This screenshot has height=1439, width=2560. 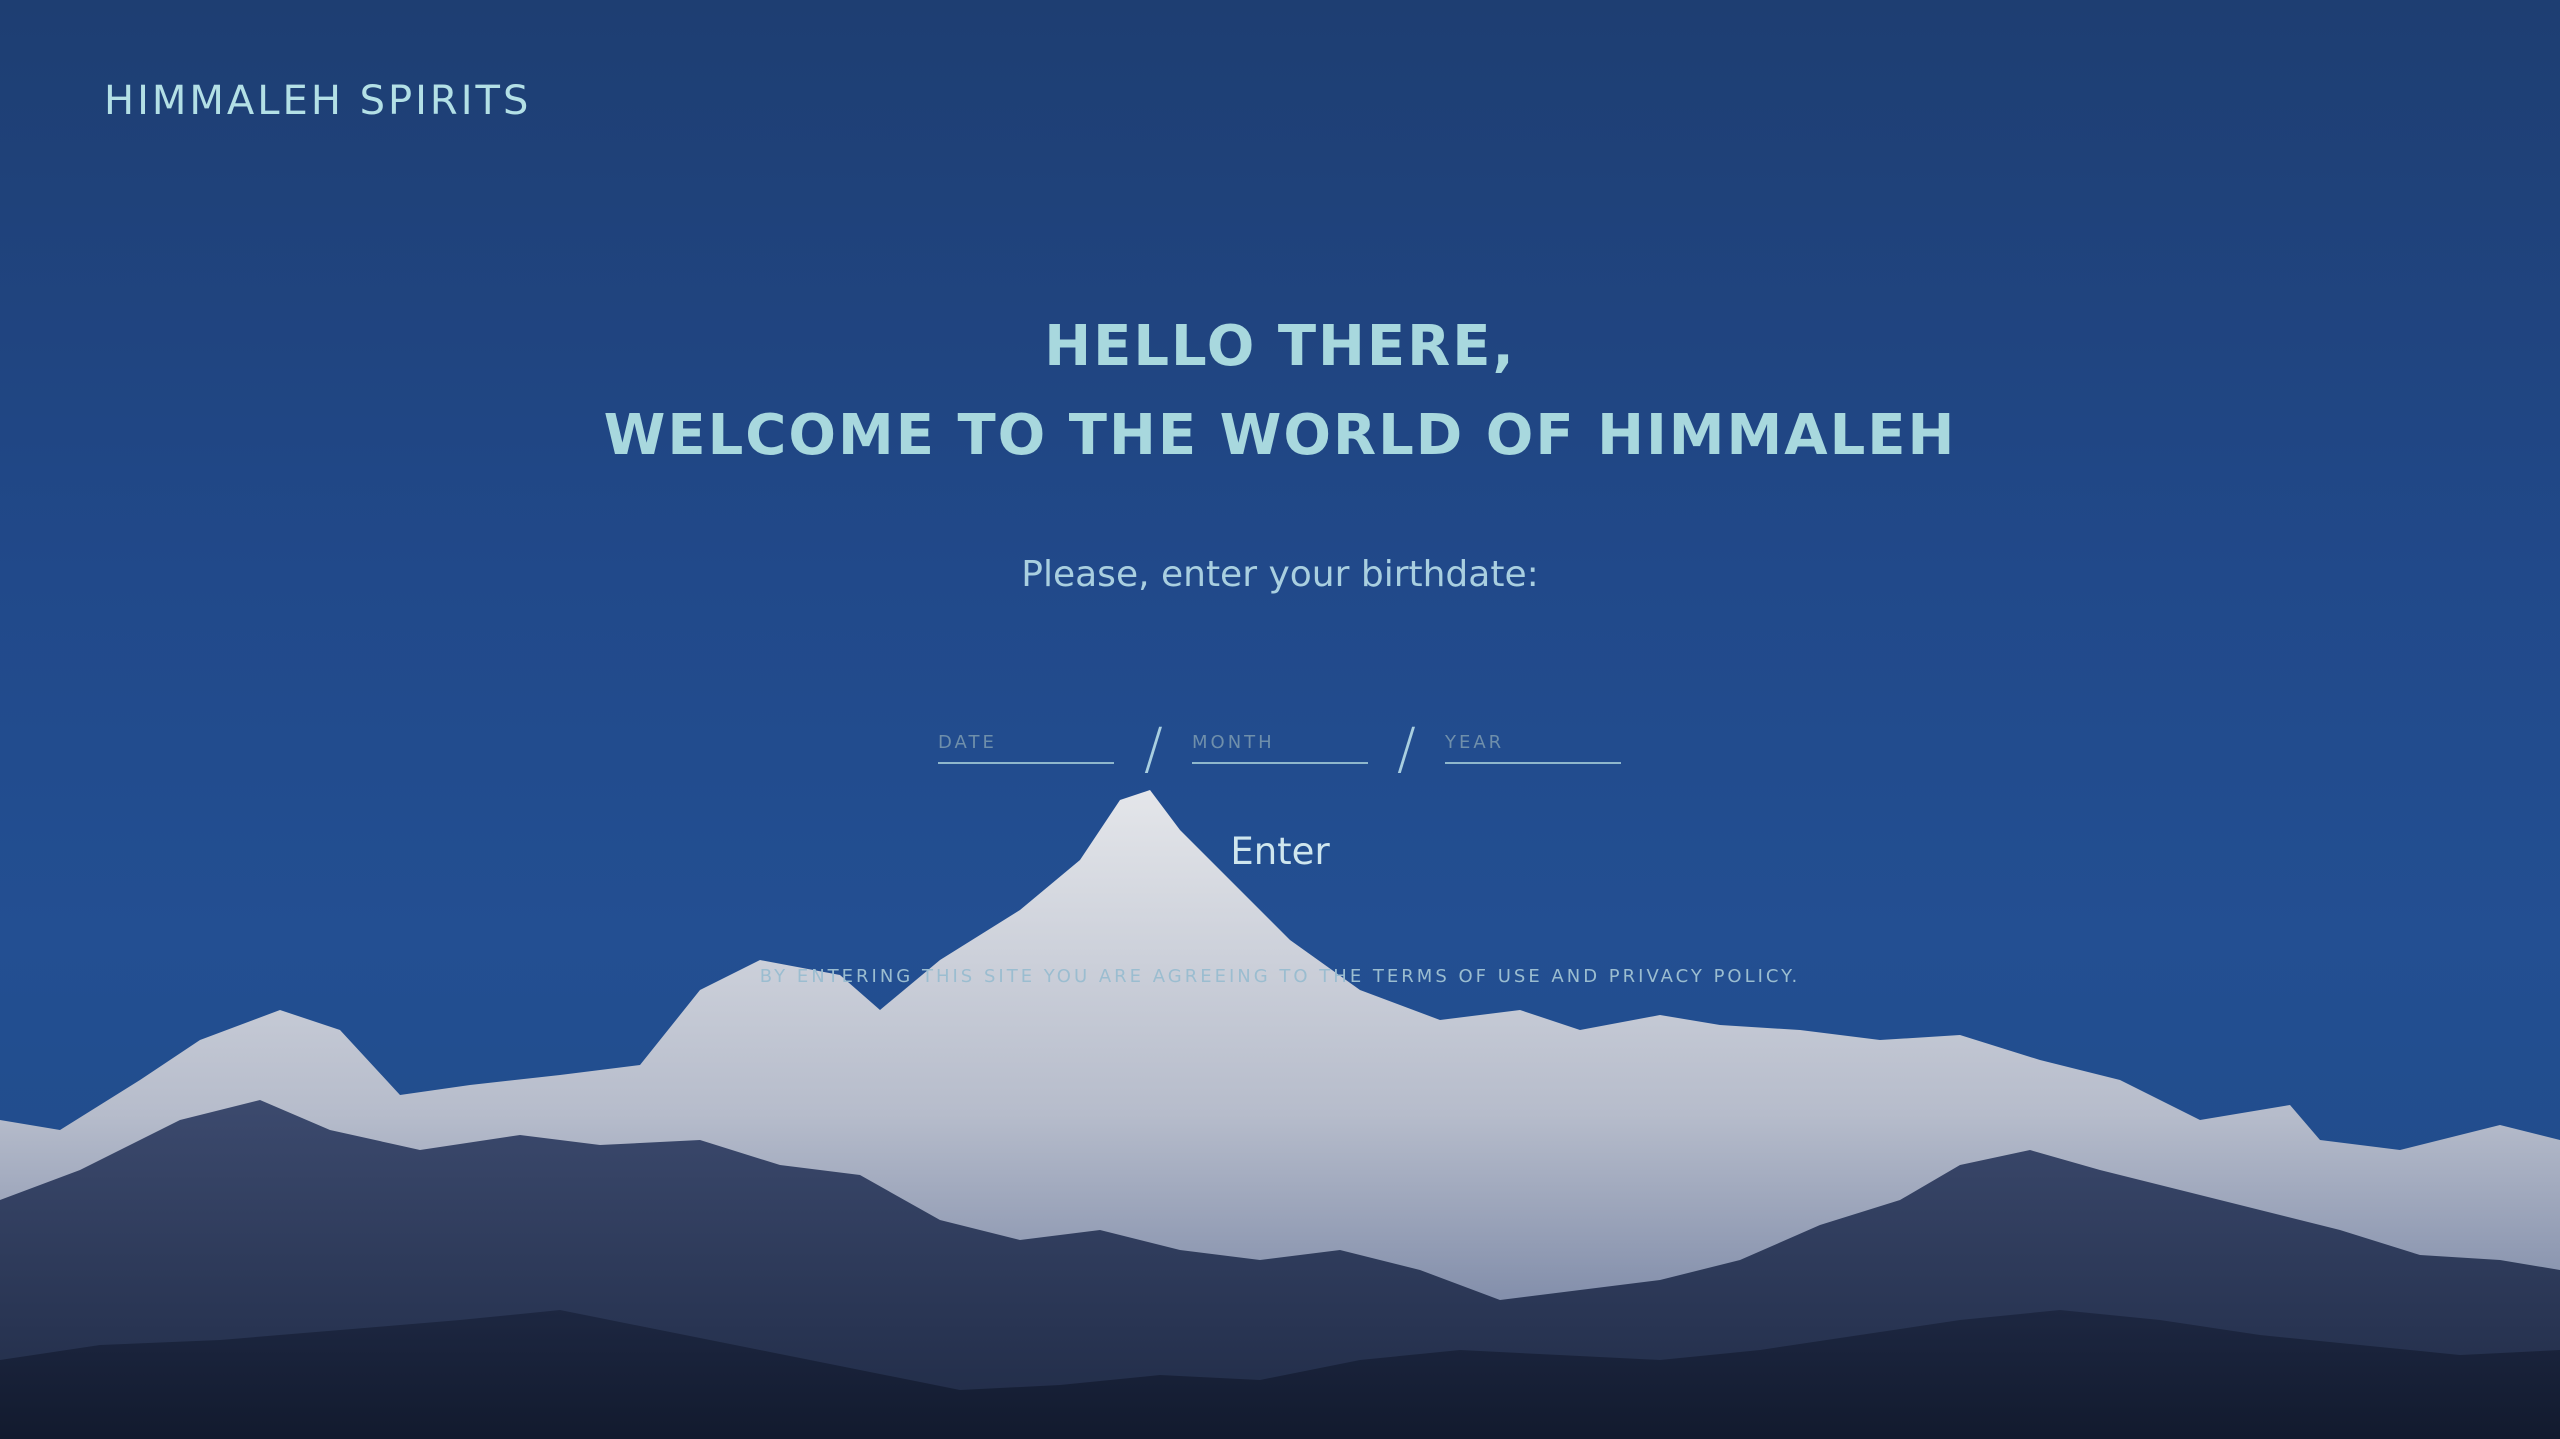 I want to click on year-field-wrapper, so click(x=1533, y=744).